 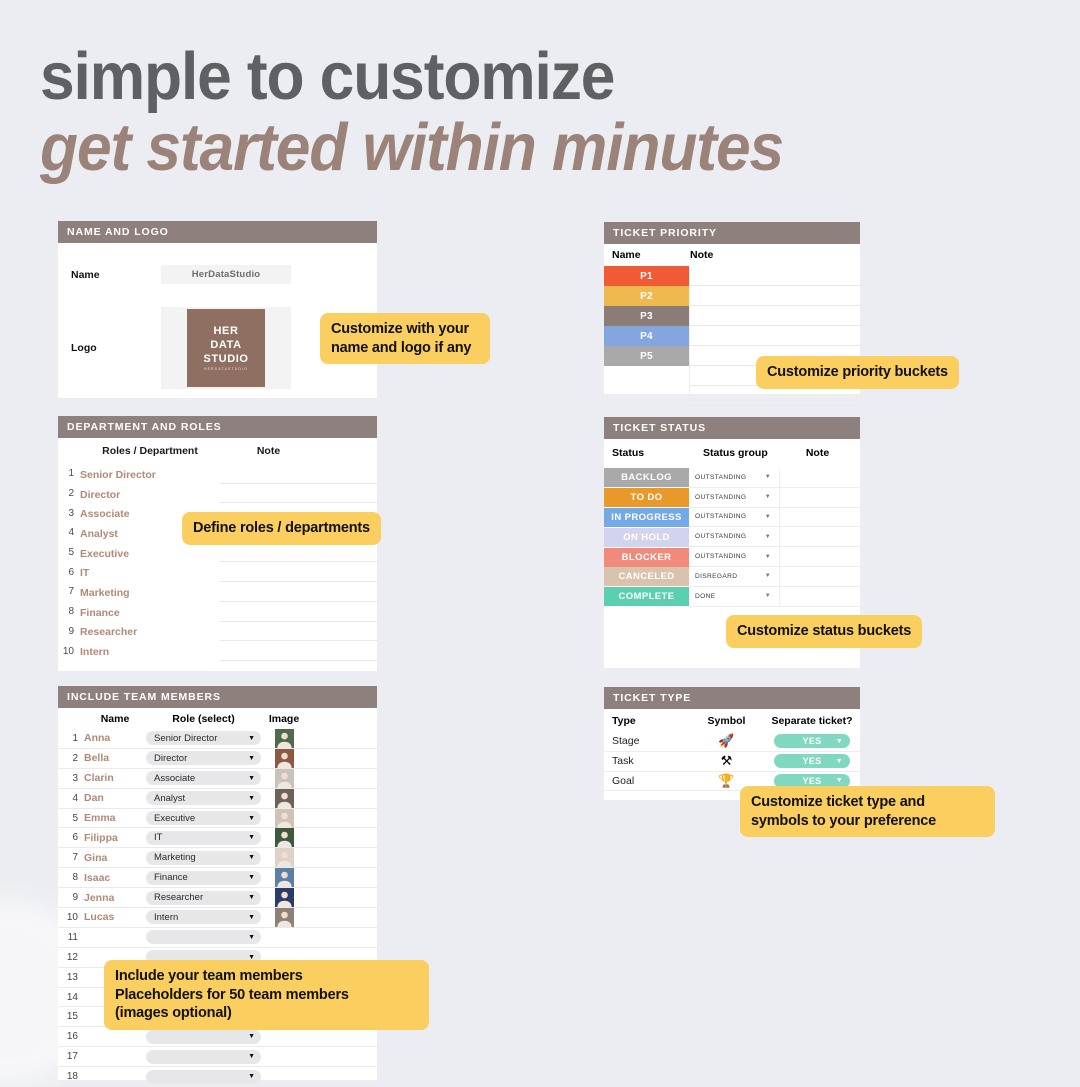 I want to click on role-select: IT ▼, so click(x=203, y=837).